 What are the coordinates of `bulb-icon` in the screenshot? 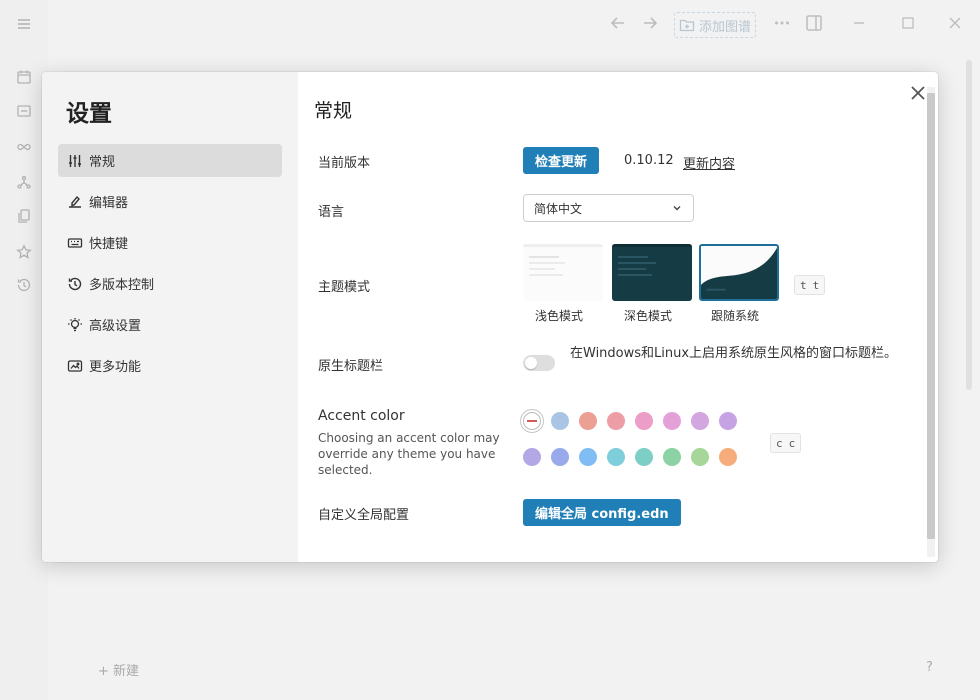 It's located at (75, 325).